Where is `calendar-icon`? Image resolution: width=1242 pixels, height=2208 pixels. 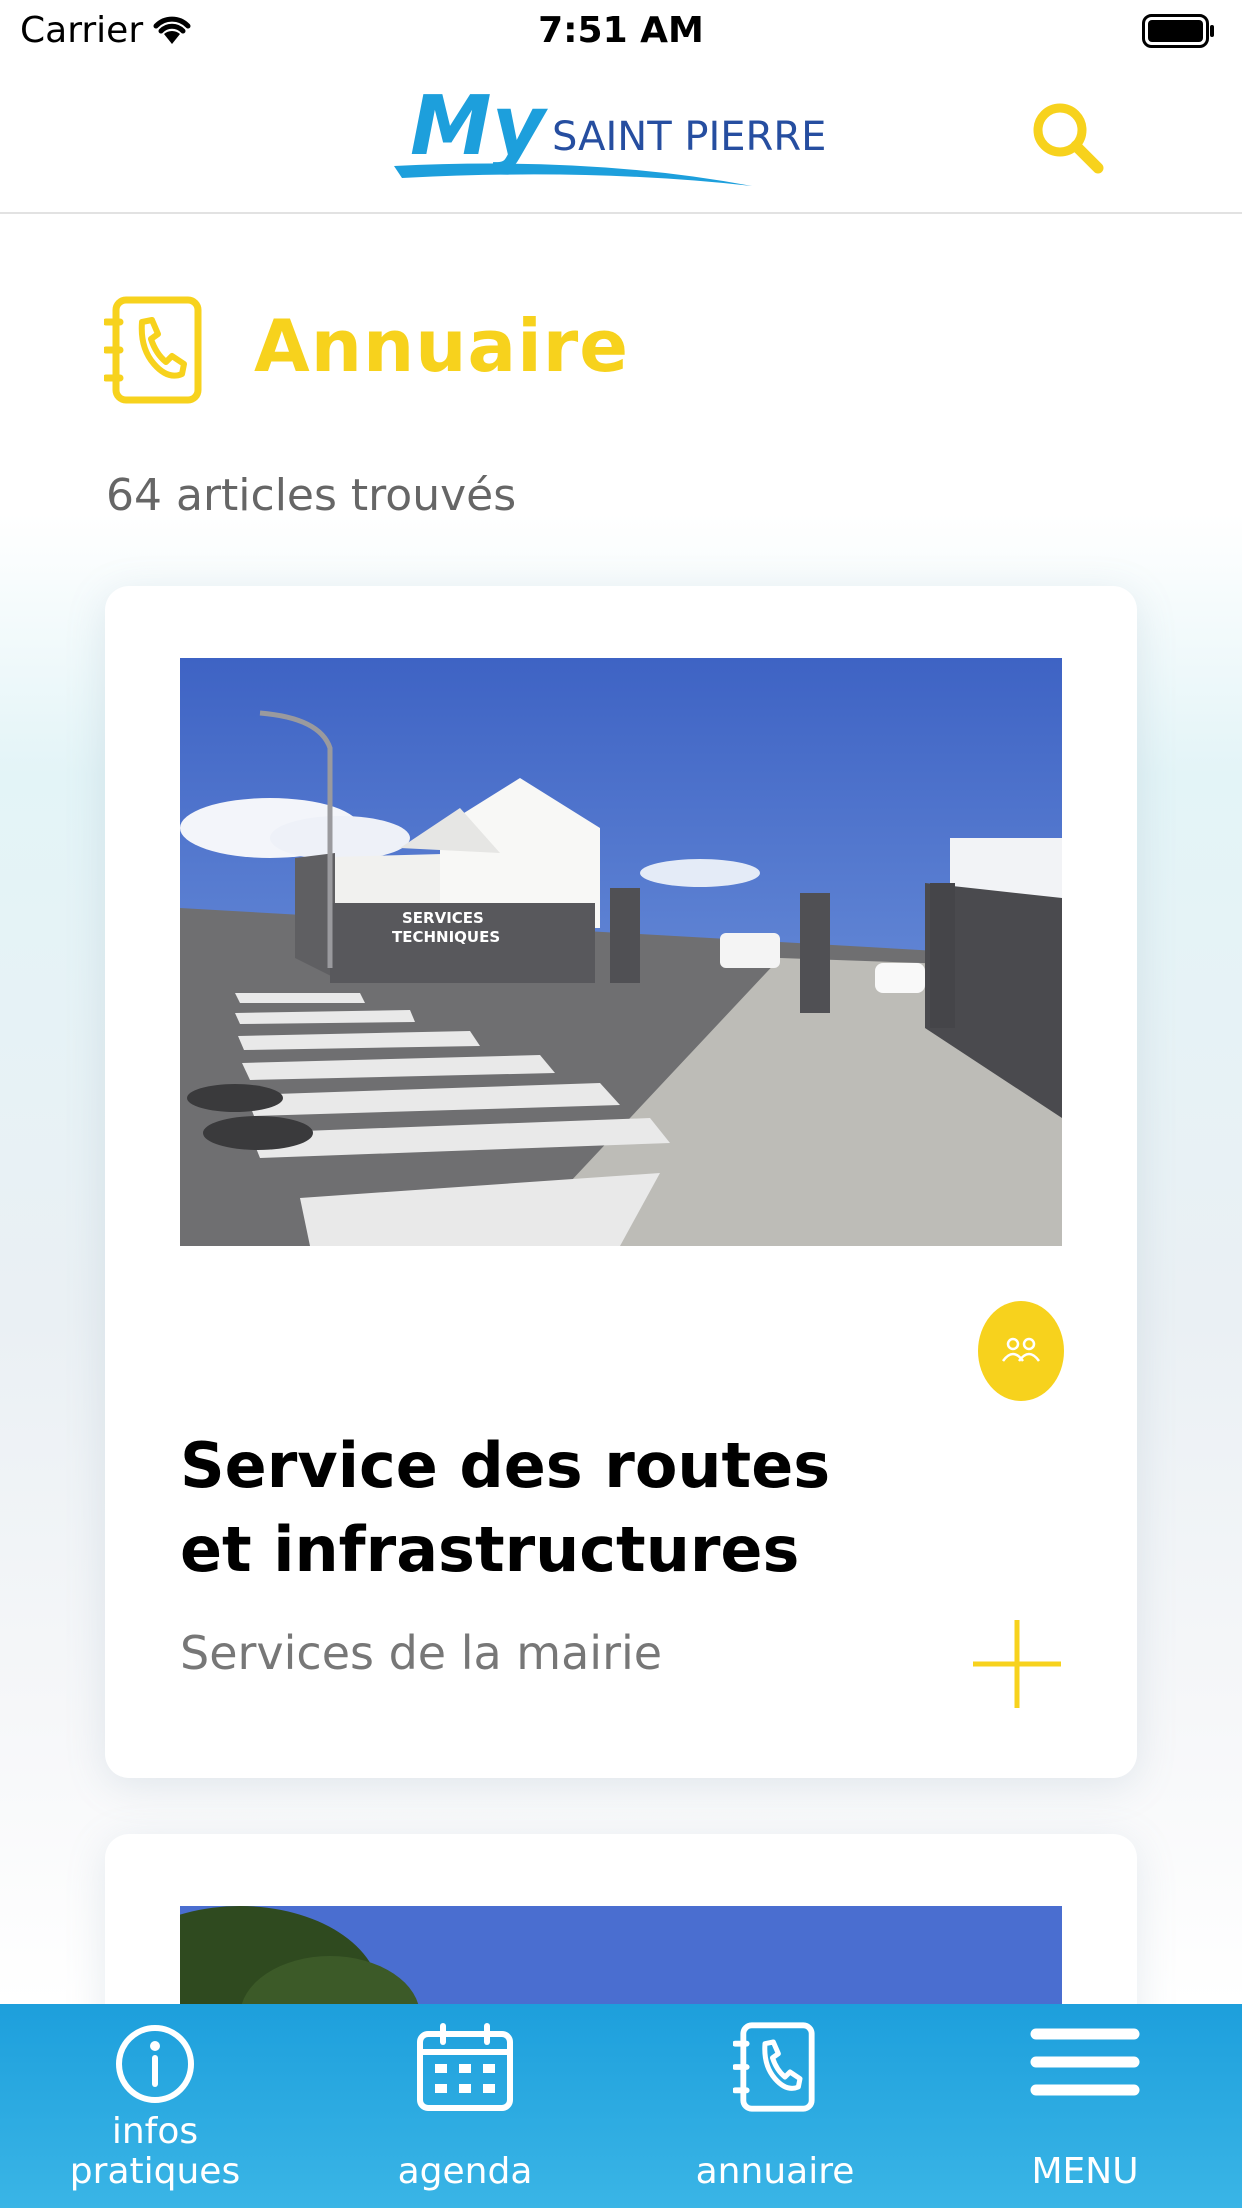
calendar-icon is located at coordinates (465, 2067).